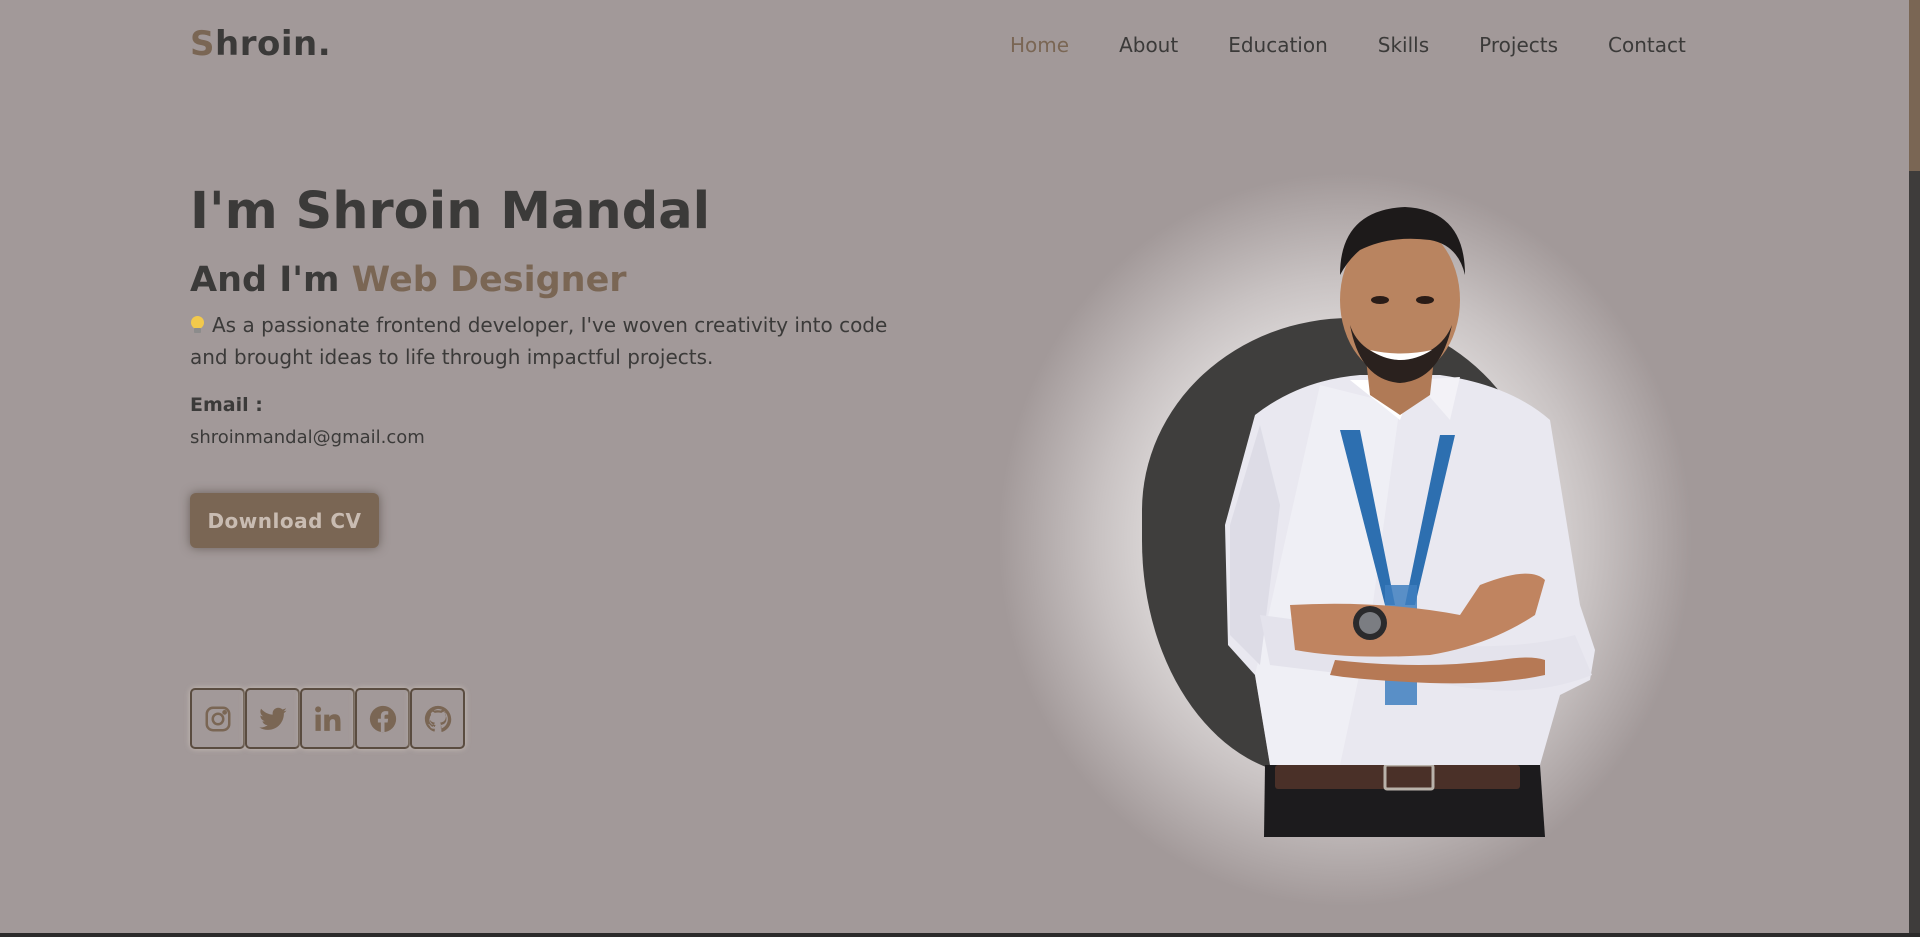 The height and width of the screenshot is (937, 1920). Describe the element at coordinates (960, 935) in the screenshot. I see `bottom-border` at that location.